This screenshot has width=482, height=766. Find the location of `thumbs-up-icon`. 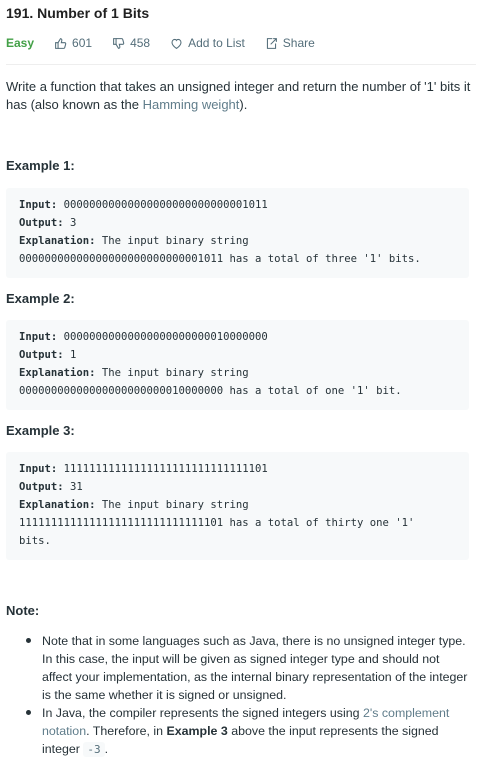

thumbs-up-icon is located at coordinates (61, 43).